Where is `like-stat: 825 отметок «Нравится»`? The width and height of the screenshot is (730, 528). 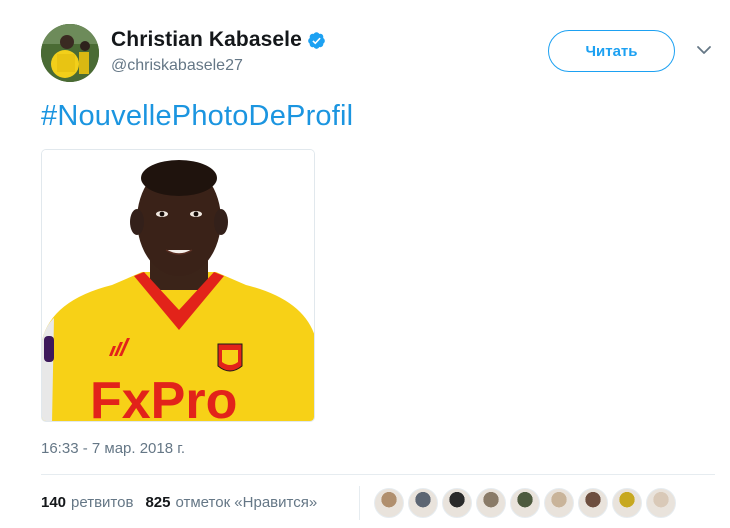 like-stat: 825 отметок «Нравится» is located at coordinates (231, 502).